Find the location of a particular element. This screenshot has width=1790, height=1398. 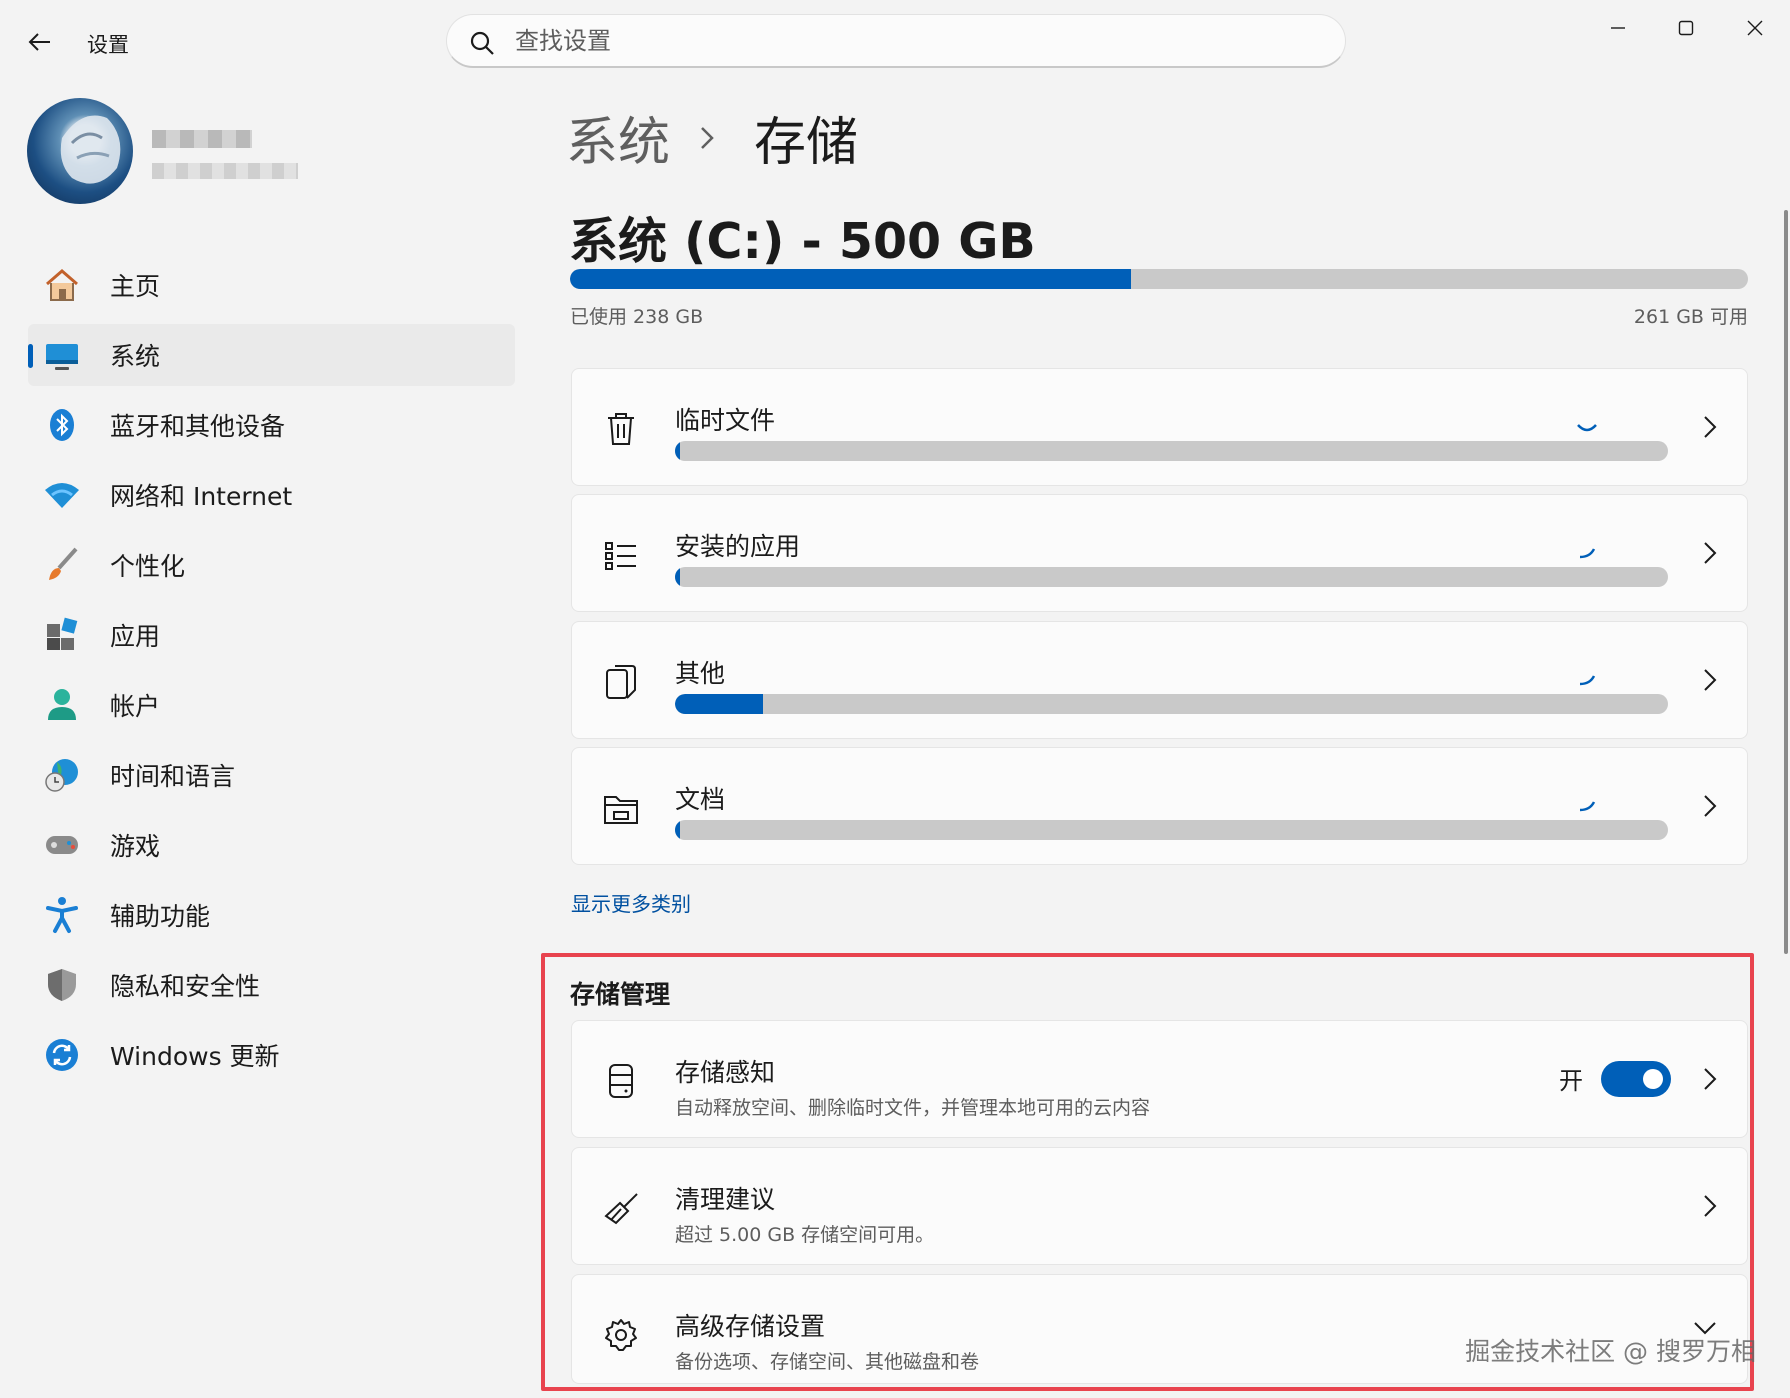

category-card-temp-files: 临时文件 is located at coordinates (1159, 427).